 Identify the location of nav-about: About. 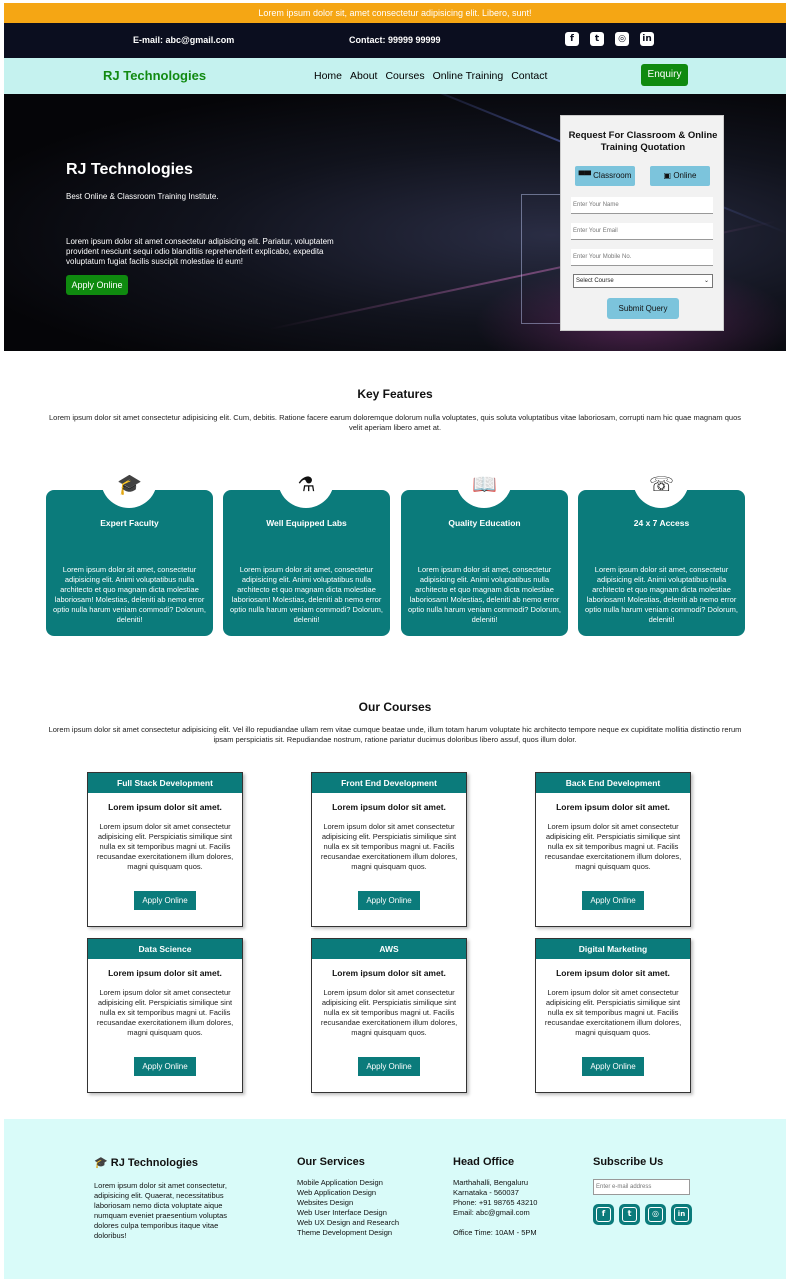
(363, 76).